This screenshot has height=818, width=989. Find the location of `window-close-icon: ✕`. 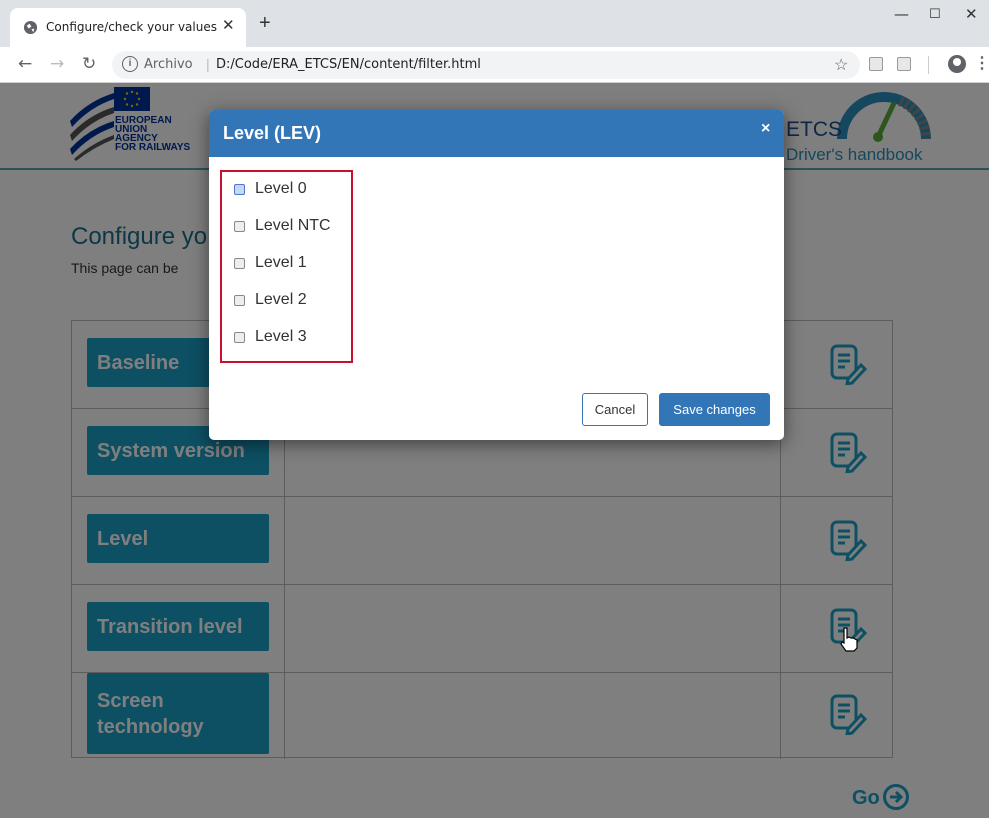

window-close-icon: ✕ is located at coordinates (971, 14).